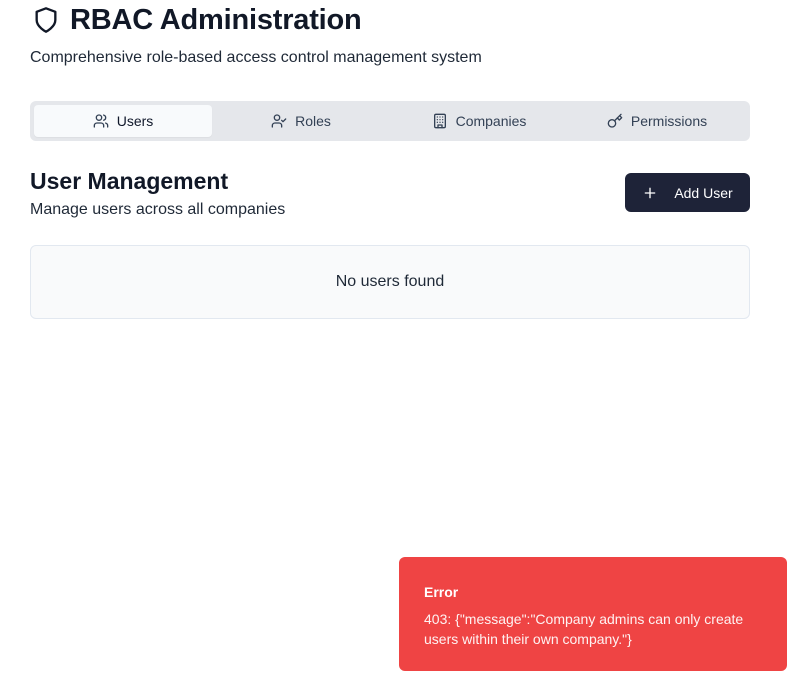  I want to click on tab-companies: Companies, so click(479, 121).